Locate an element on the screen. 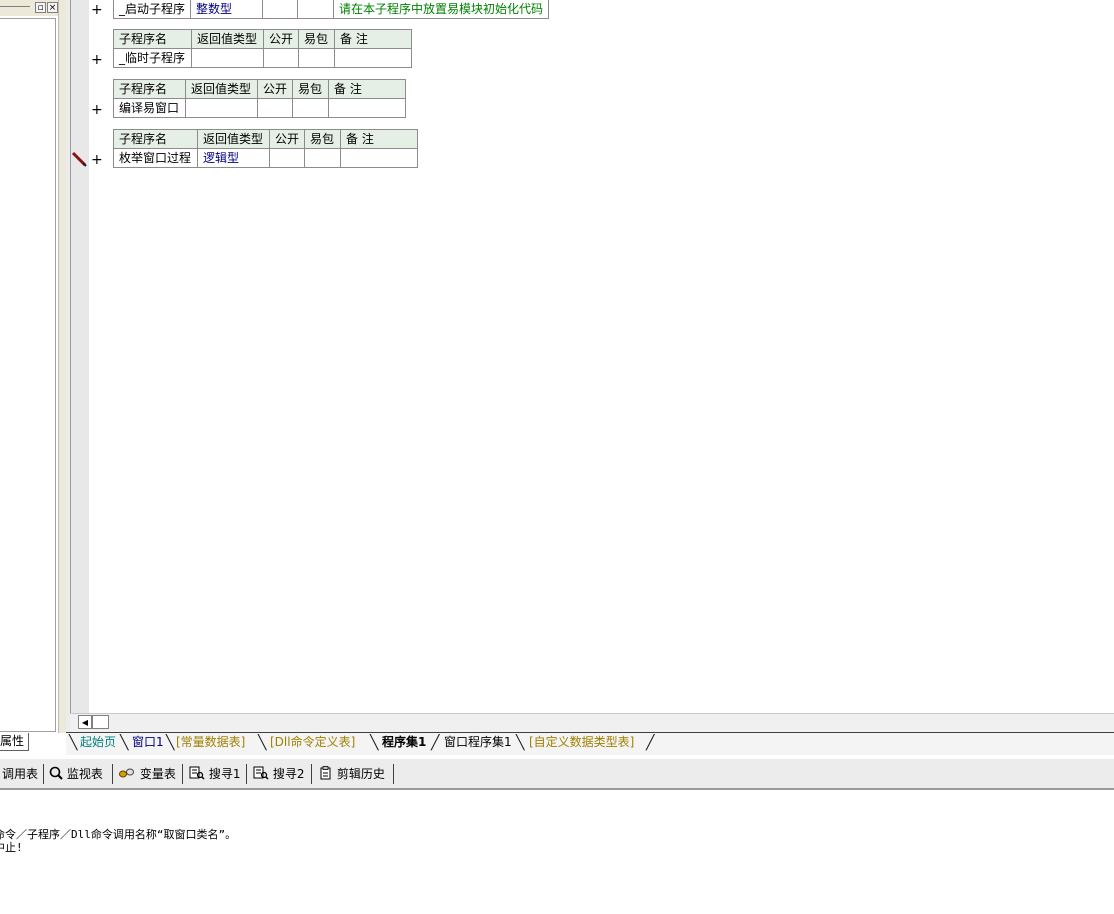 This screenshot has width=1114, height=914. search1-label: 搜寻1 is located at coordinates (224, 774).